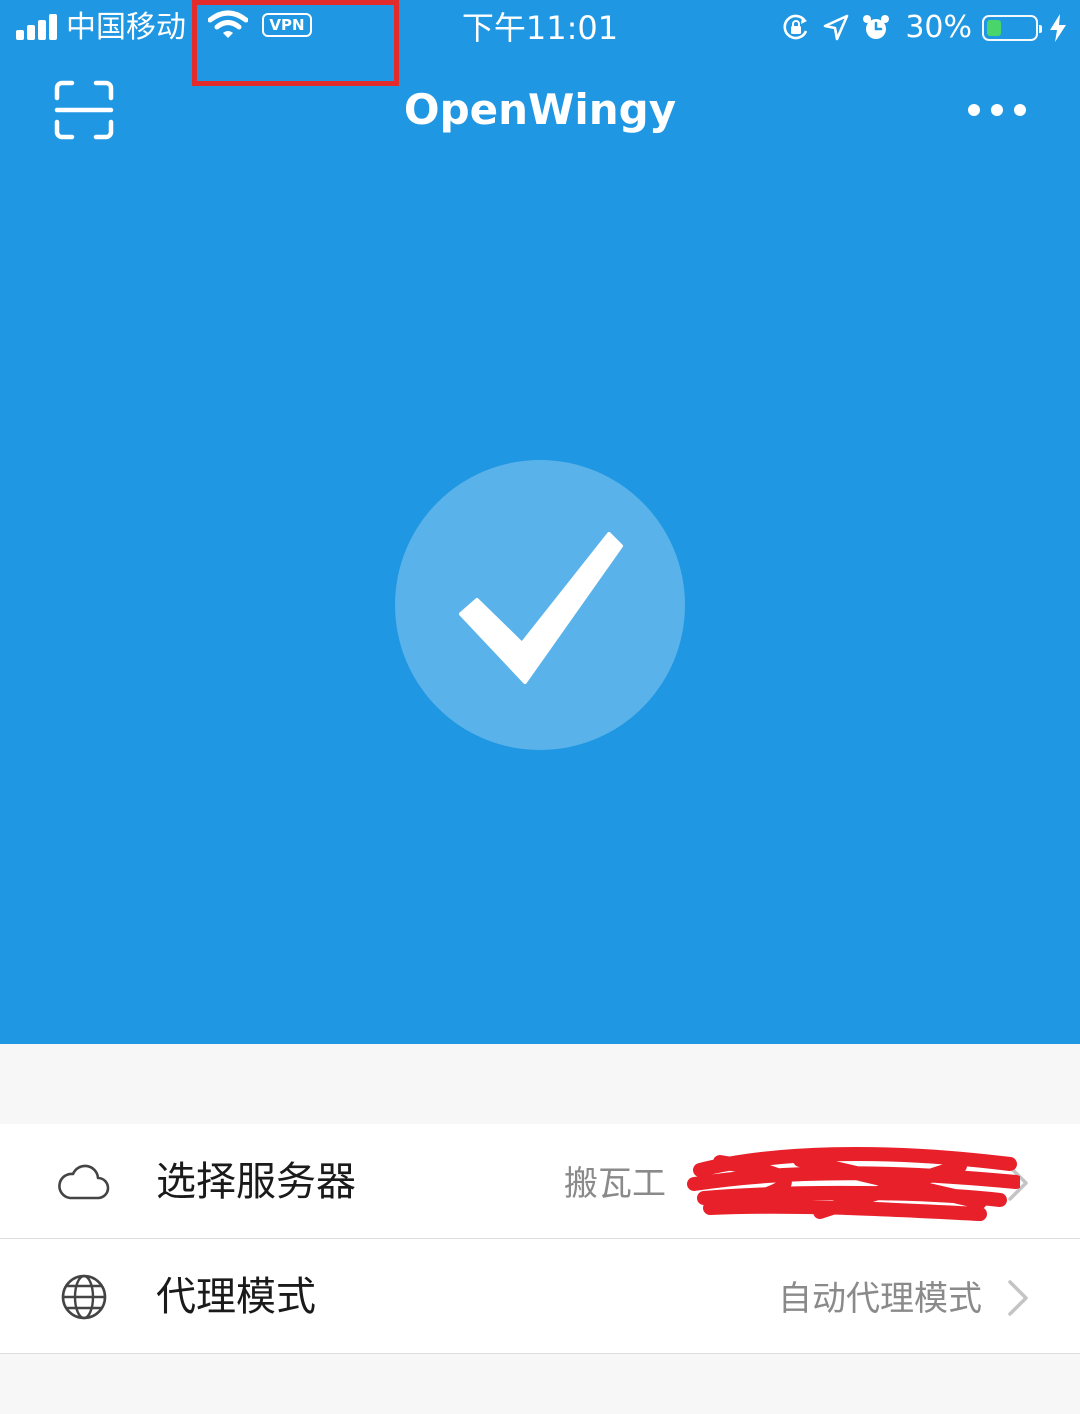  What do you see at coordinates (541, 608) in the screenshot?
I see `checkmark-icon` at bounding box center [541, 608].